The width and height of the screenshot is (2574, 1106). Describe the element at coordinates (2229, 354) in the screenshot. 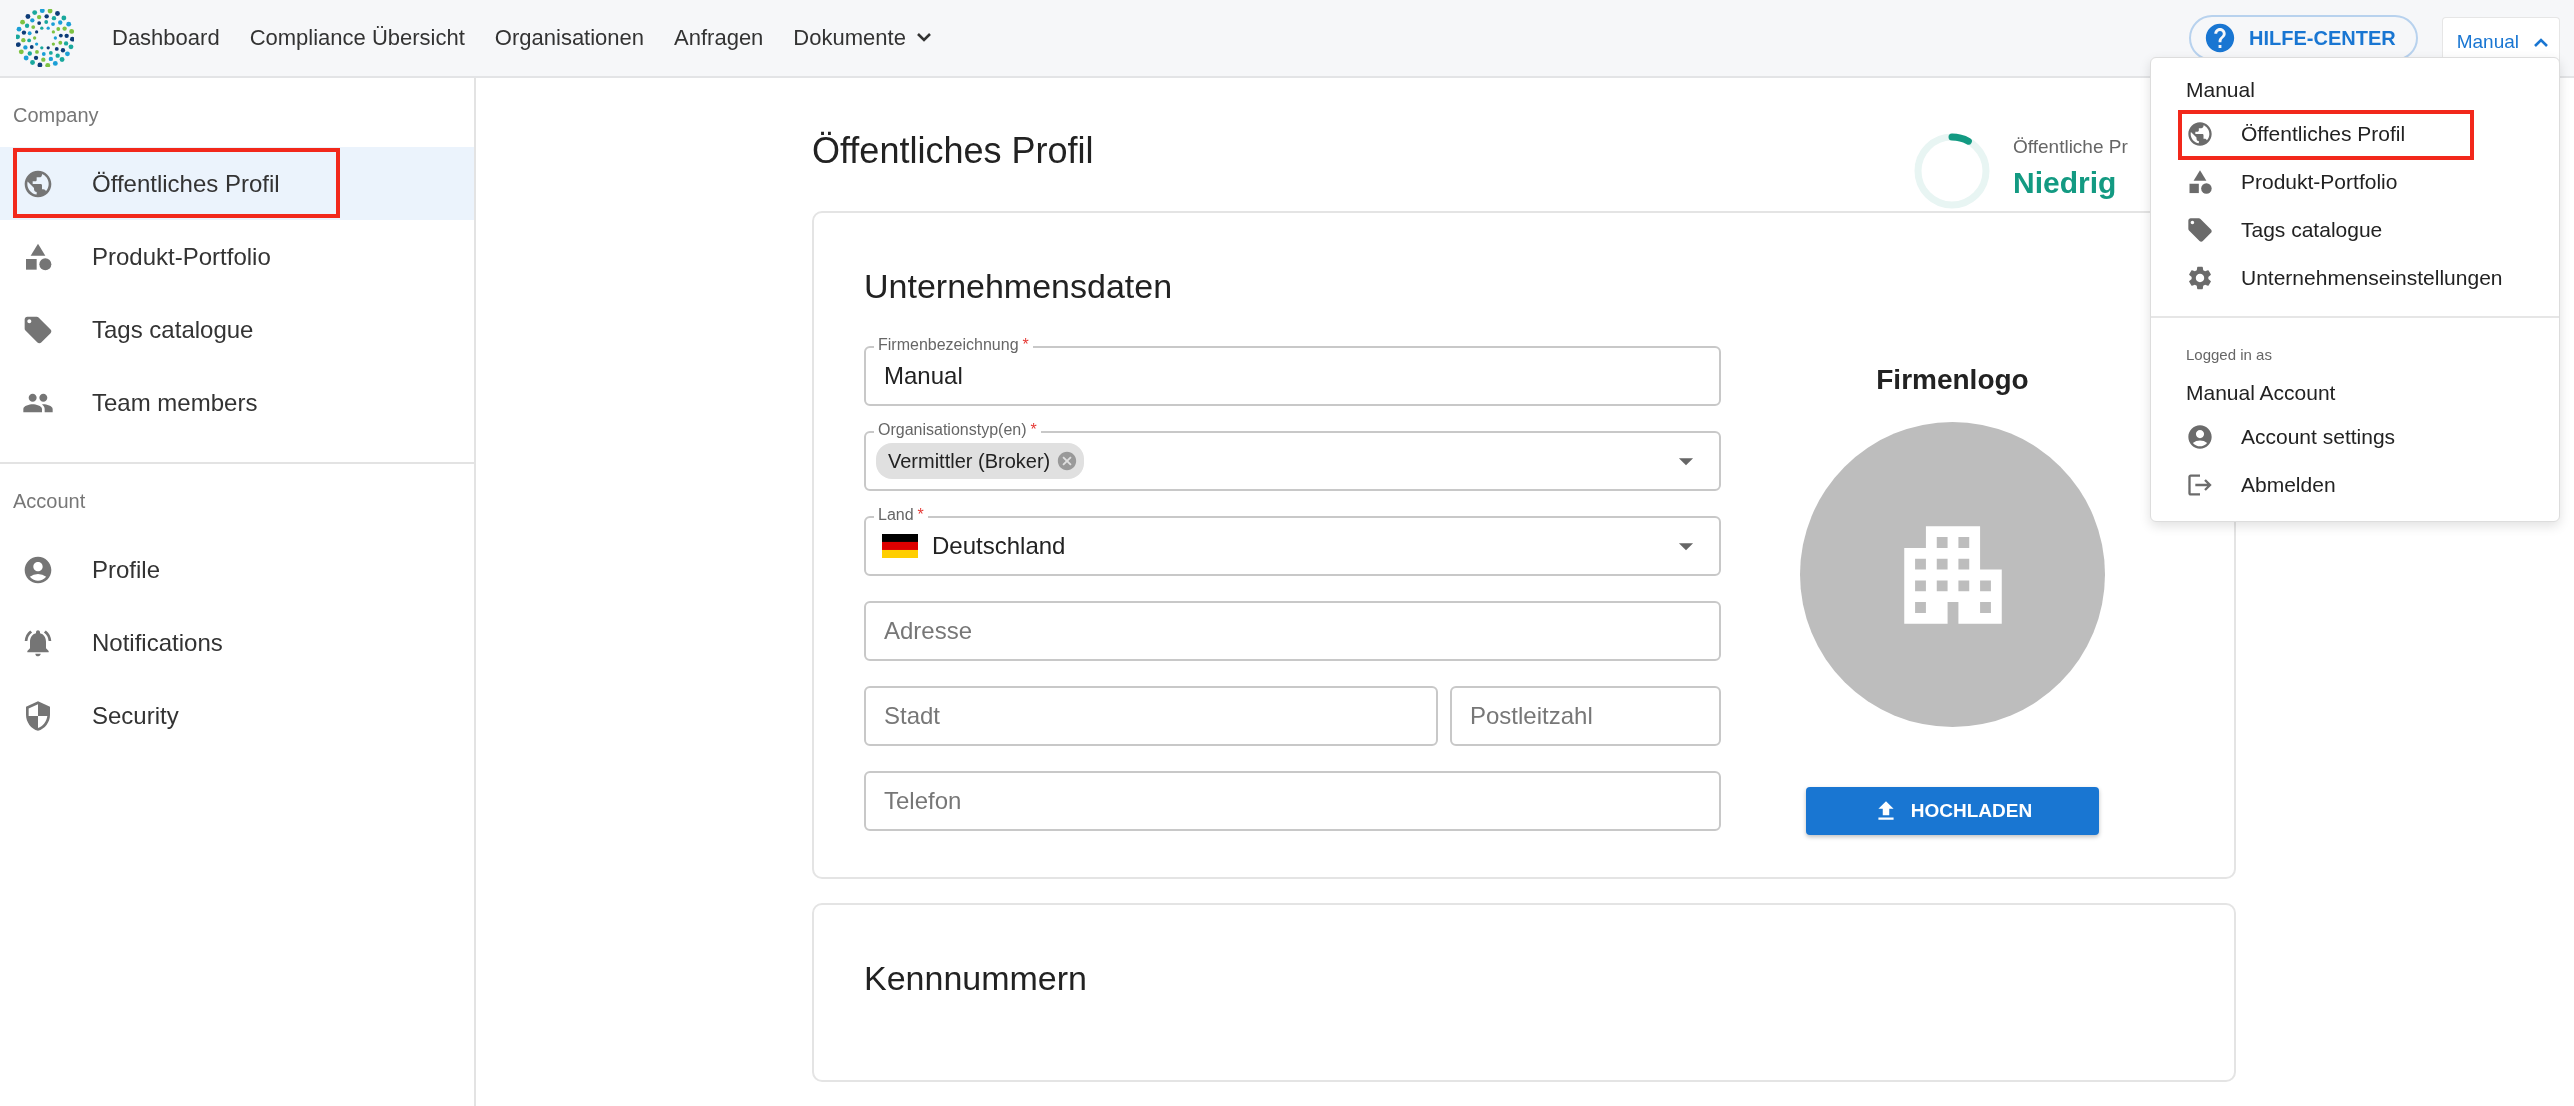

I see `menu-caption: Logged in as` at that location.